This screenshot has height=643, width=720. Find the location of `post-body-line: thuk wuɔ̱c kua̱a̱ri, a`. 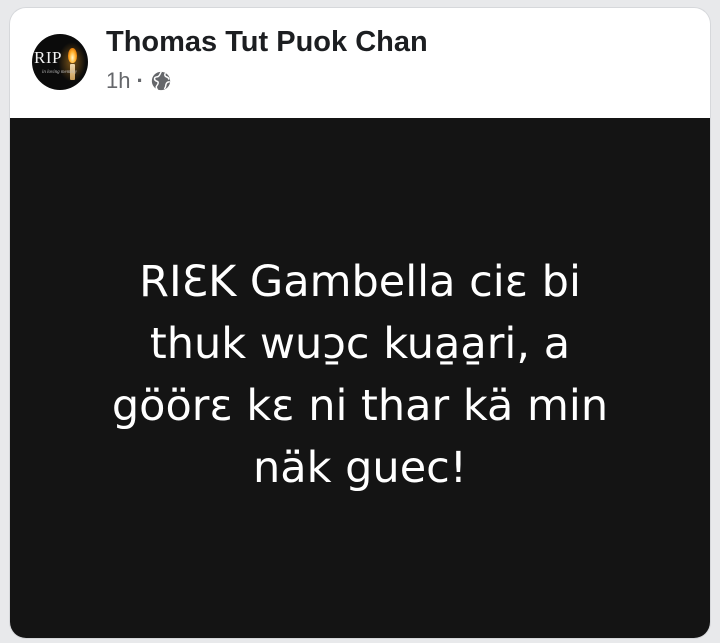

post-body-line: thuk wuɔ̱c kua̱a̱ri, a is located at coordinates (360, 344).